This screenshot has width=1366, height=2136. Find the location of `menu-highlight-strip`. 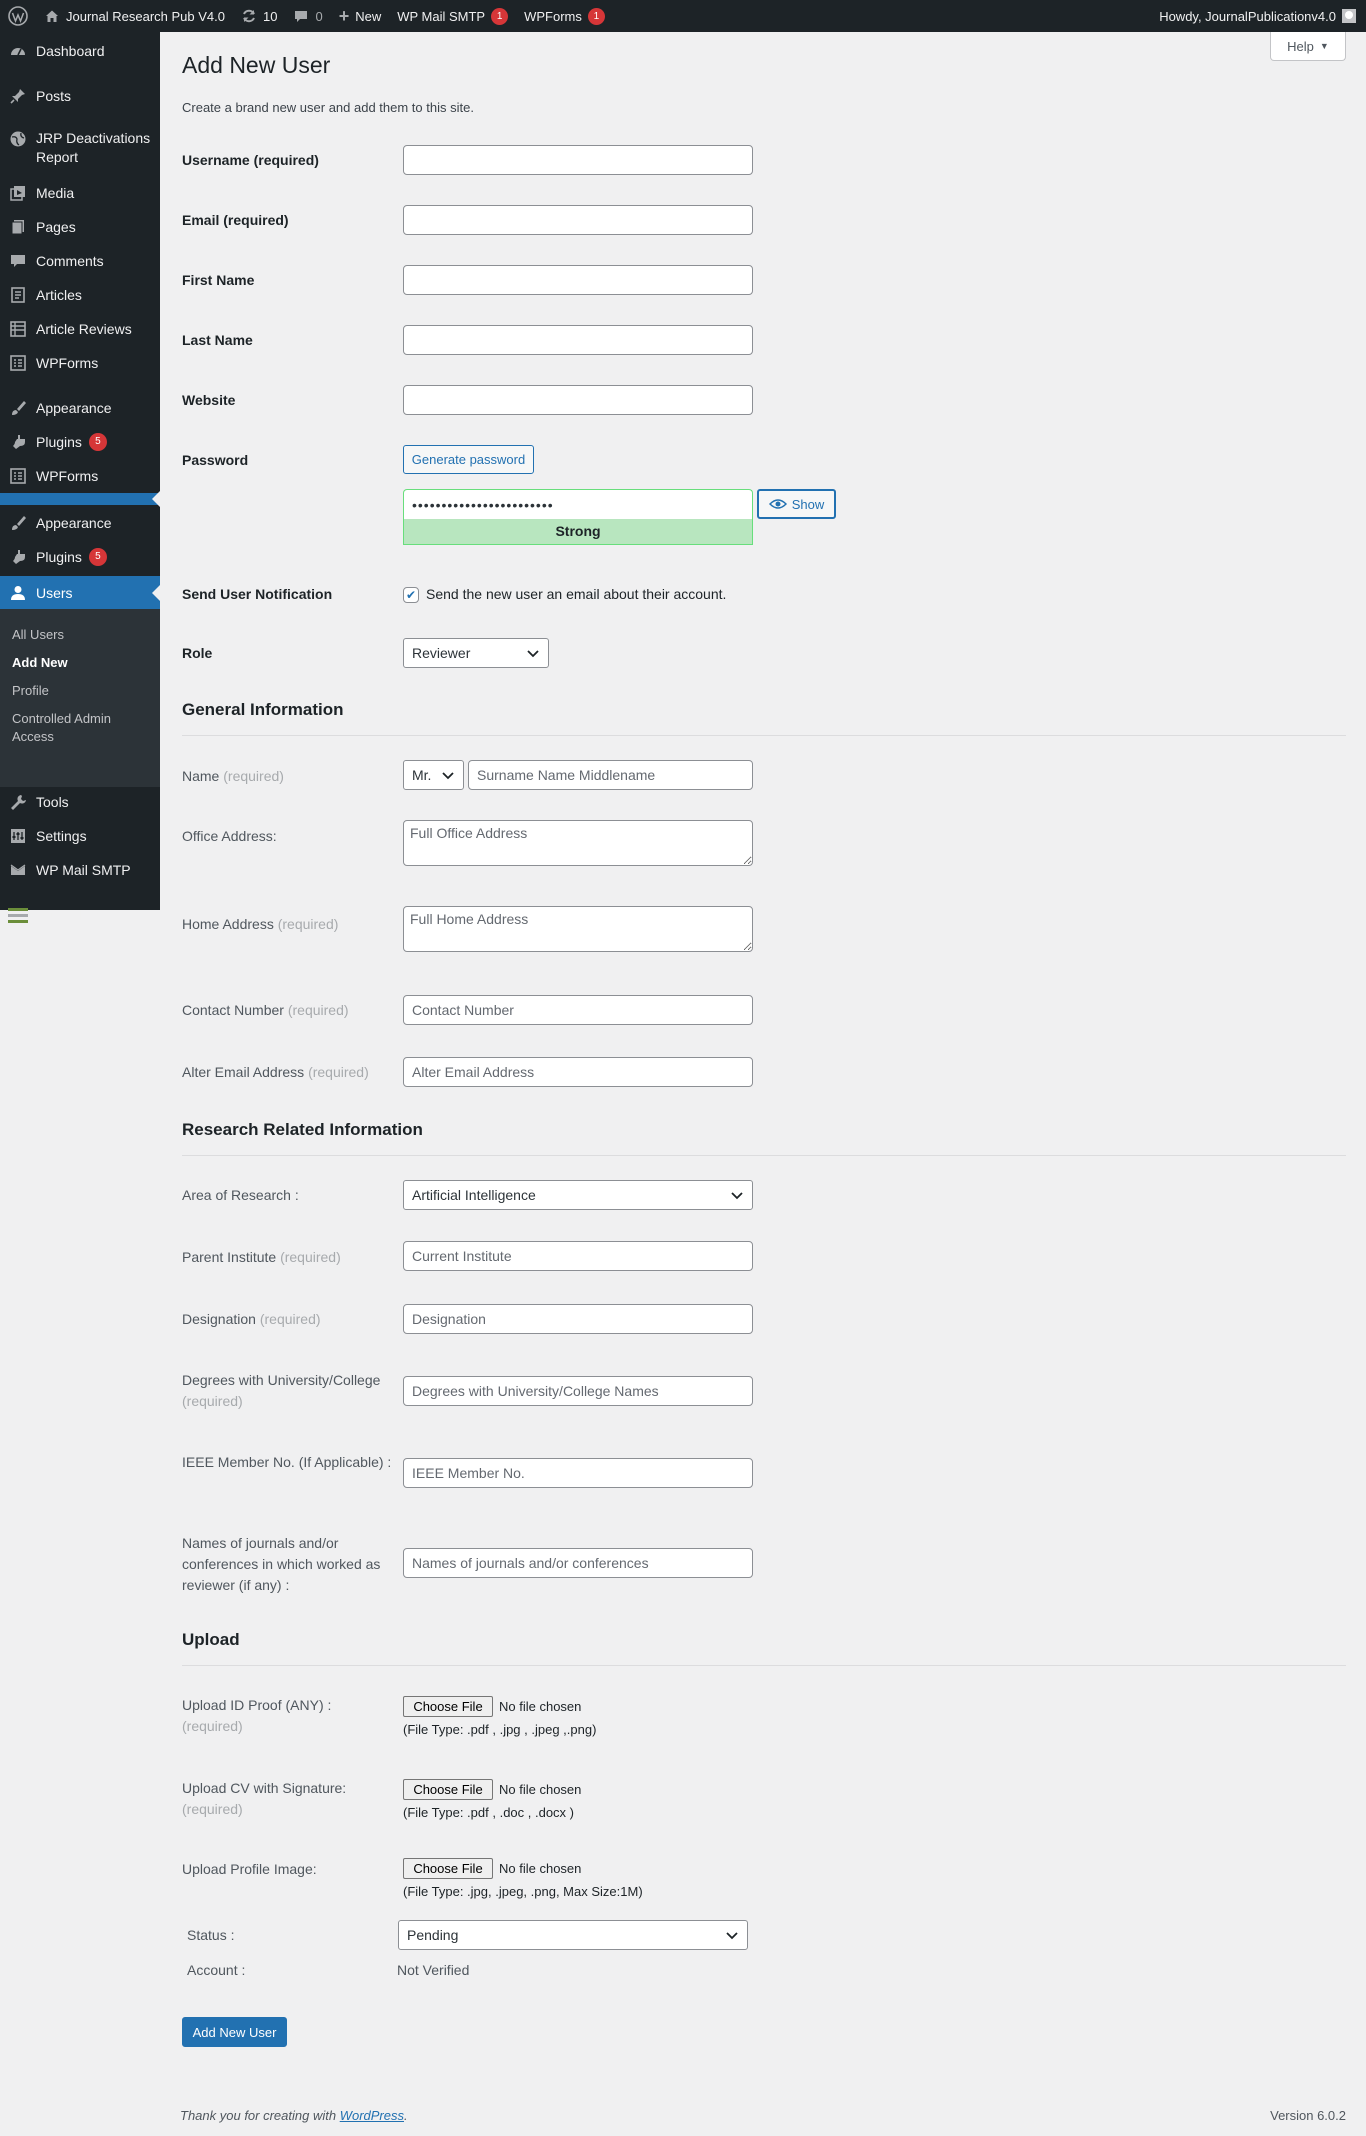

menu-highlight-strip is located at coordinates (80, 499).